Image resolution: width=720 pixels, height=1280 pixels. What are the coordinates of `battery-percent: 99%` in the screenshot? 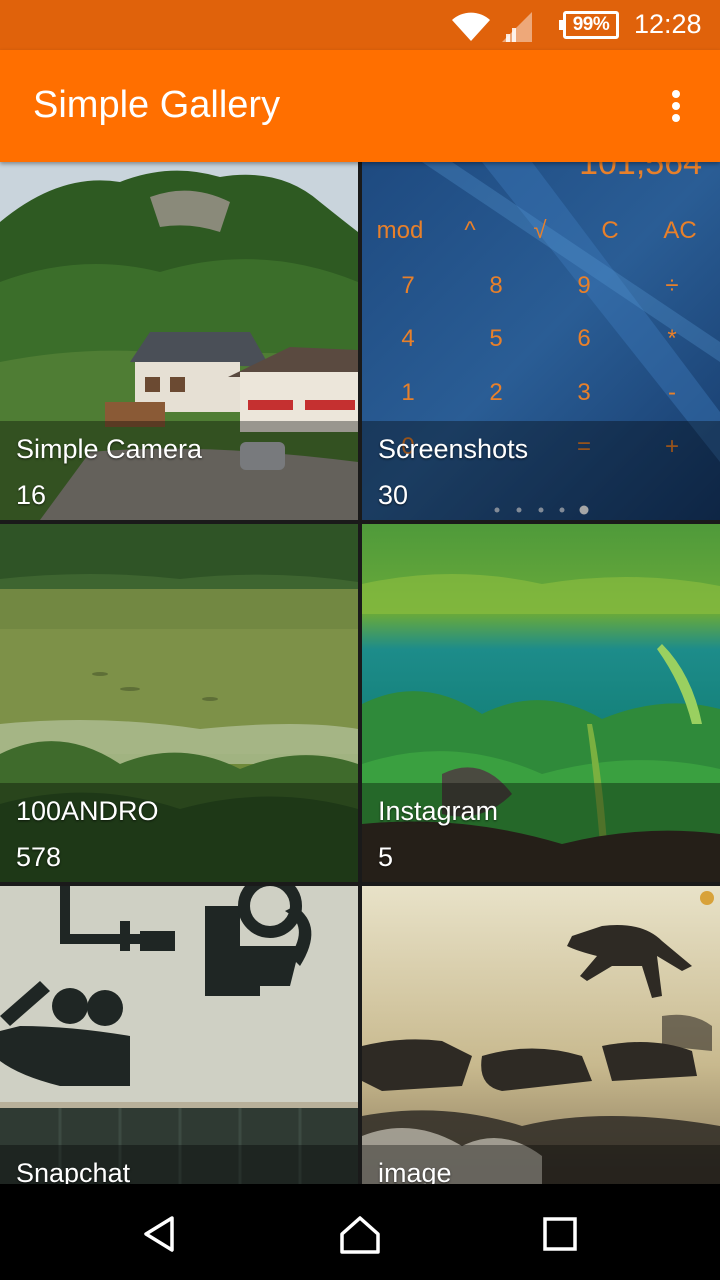 It's located at (591, 24).